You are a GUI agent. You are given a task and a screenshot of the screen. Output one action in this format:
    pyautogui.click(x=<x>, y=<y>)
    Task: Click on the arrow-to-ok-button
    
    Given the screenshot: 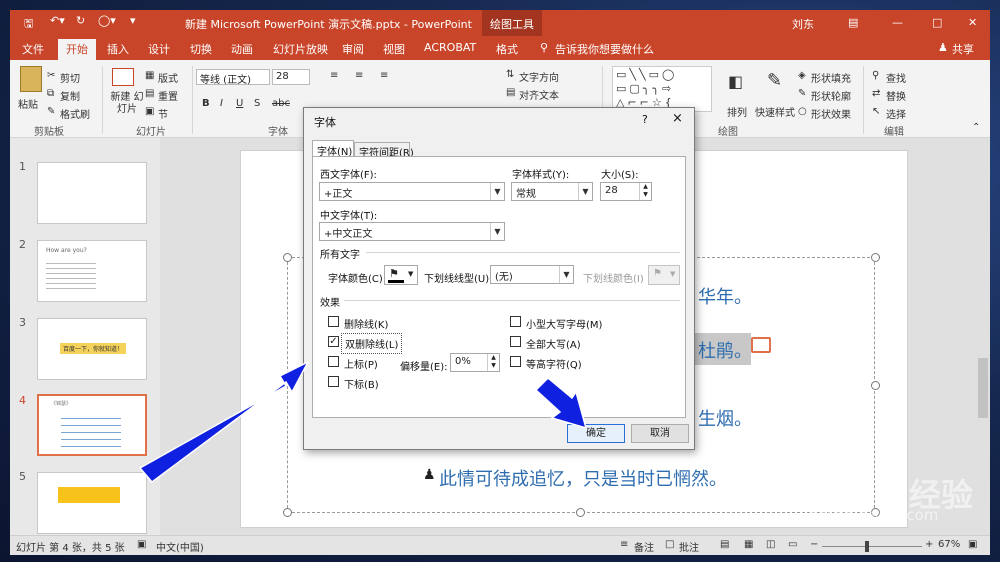 What is the action you would take?
    pyautogui.click(x=561, y=403)
    